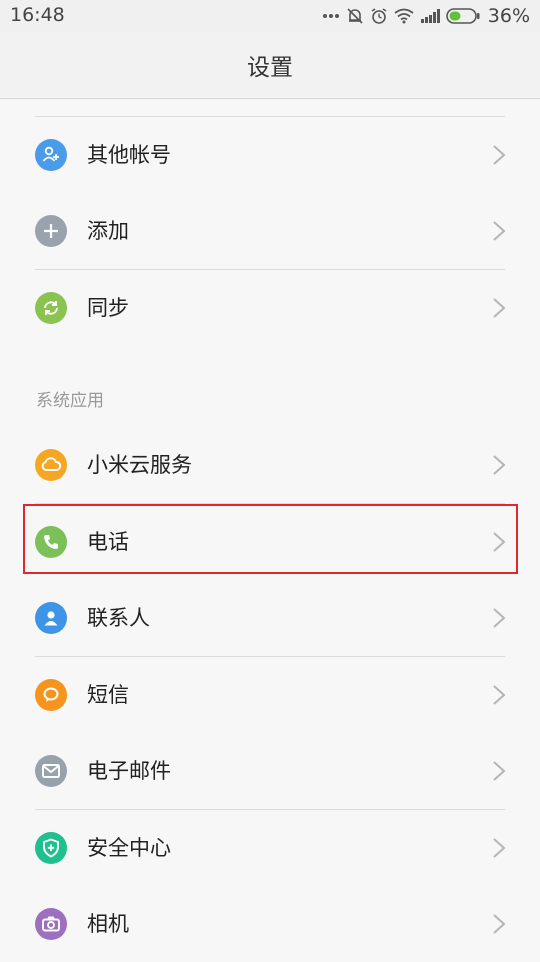 The image size is (540, 962). Describe the element at coordinates (108, 231) in the screenshot. I see `item-label: 添加` at that location.